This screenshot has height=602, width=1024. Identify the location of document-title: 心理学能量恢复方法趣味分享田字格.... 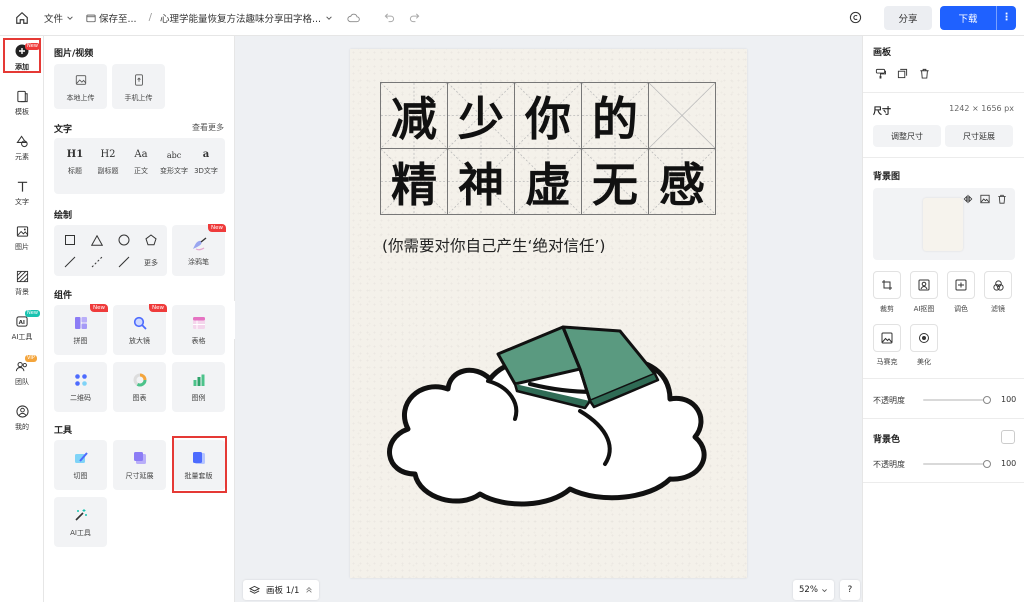
(240, 18).